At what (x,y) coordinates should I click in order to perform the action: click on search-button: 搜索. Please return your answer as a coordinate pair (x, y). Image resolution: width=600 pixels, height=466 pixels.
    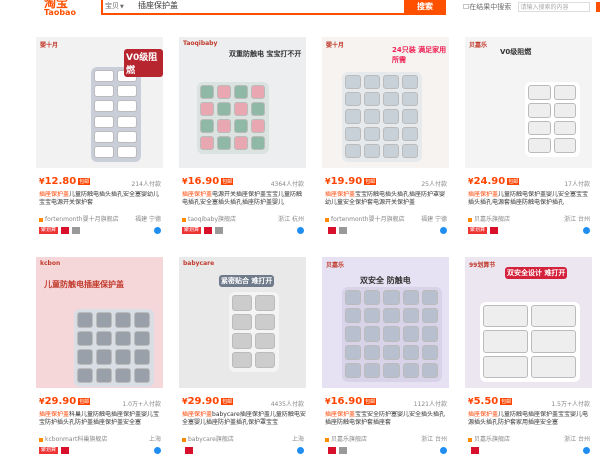
    Looking at the image, I should click on (425, 7).